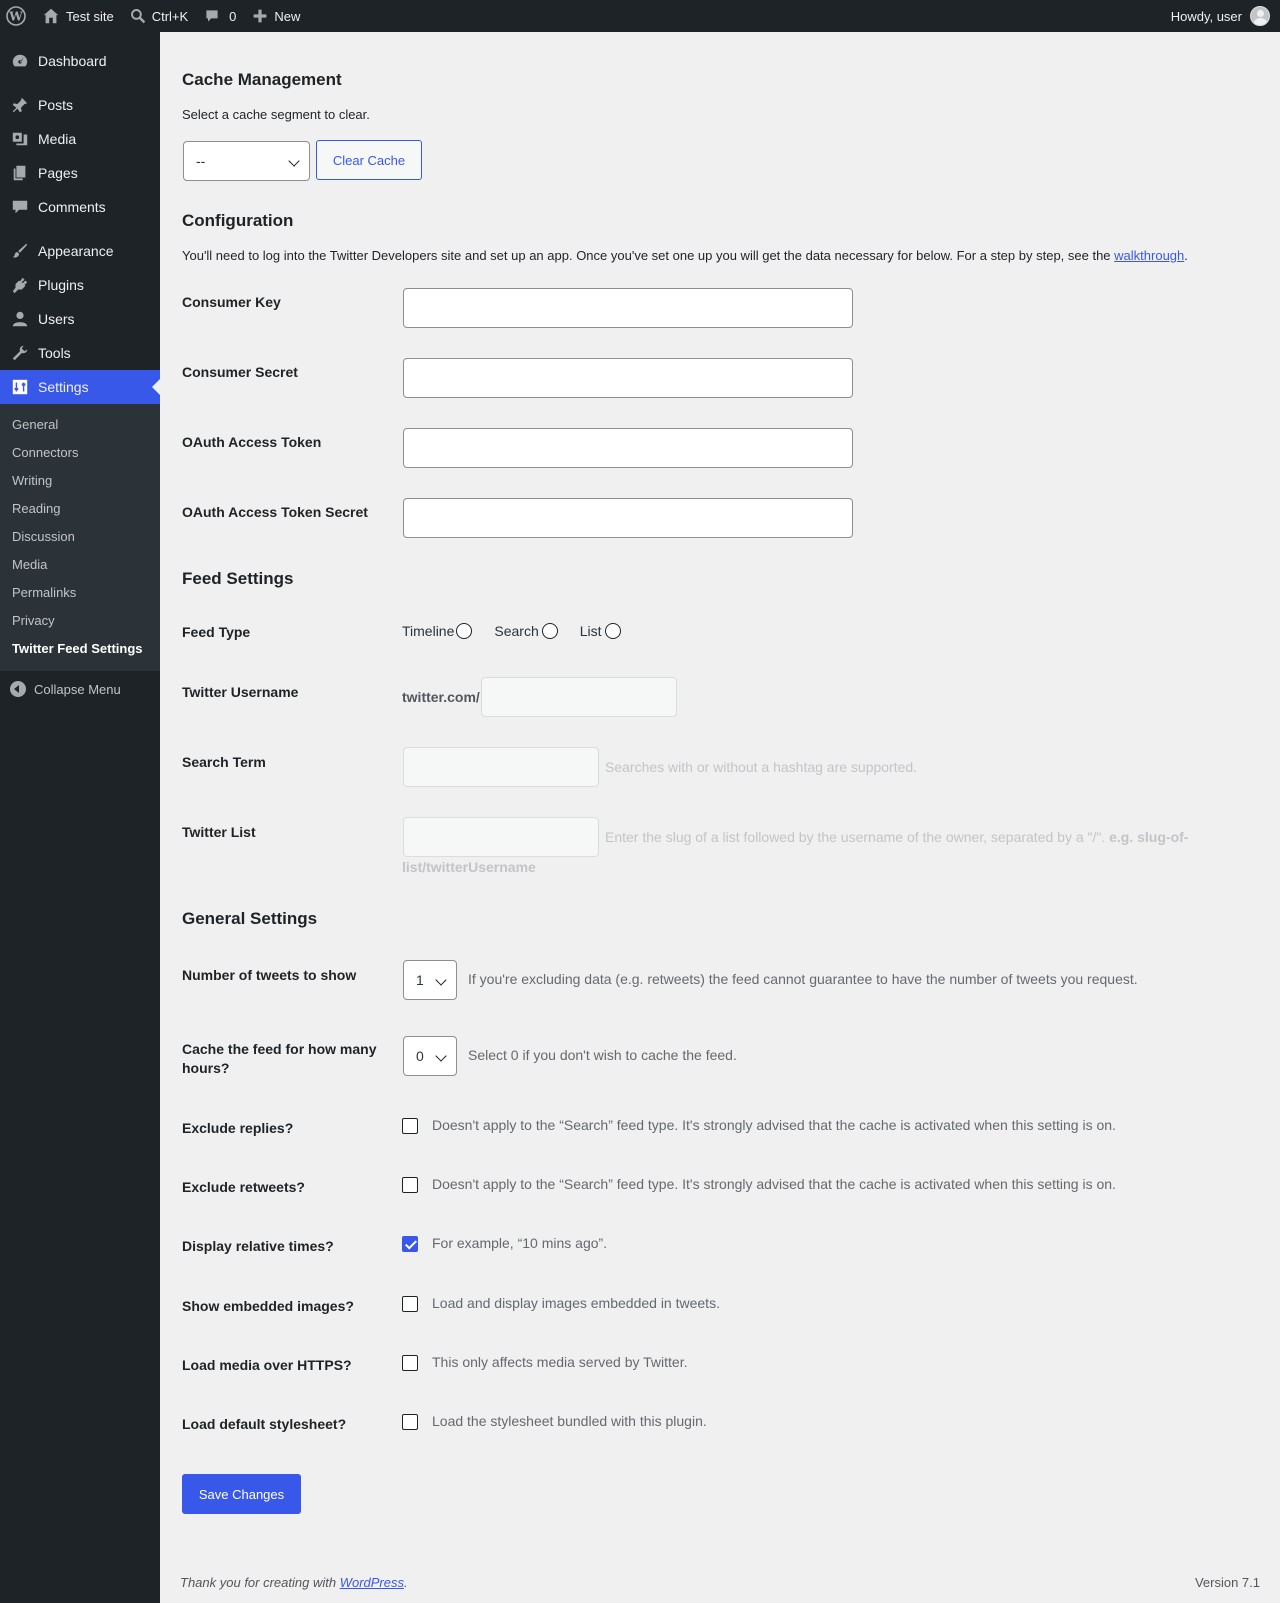 This screenshot has width=1280, height=1603. I want to click on select-value: 0, so click(420, 1056).